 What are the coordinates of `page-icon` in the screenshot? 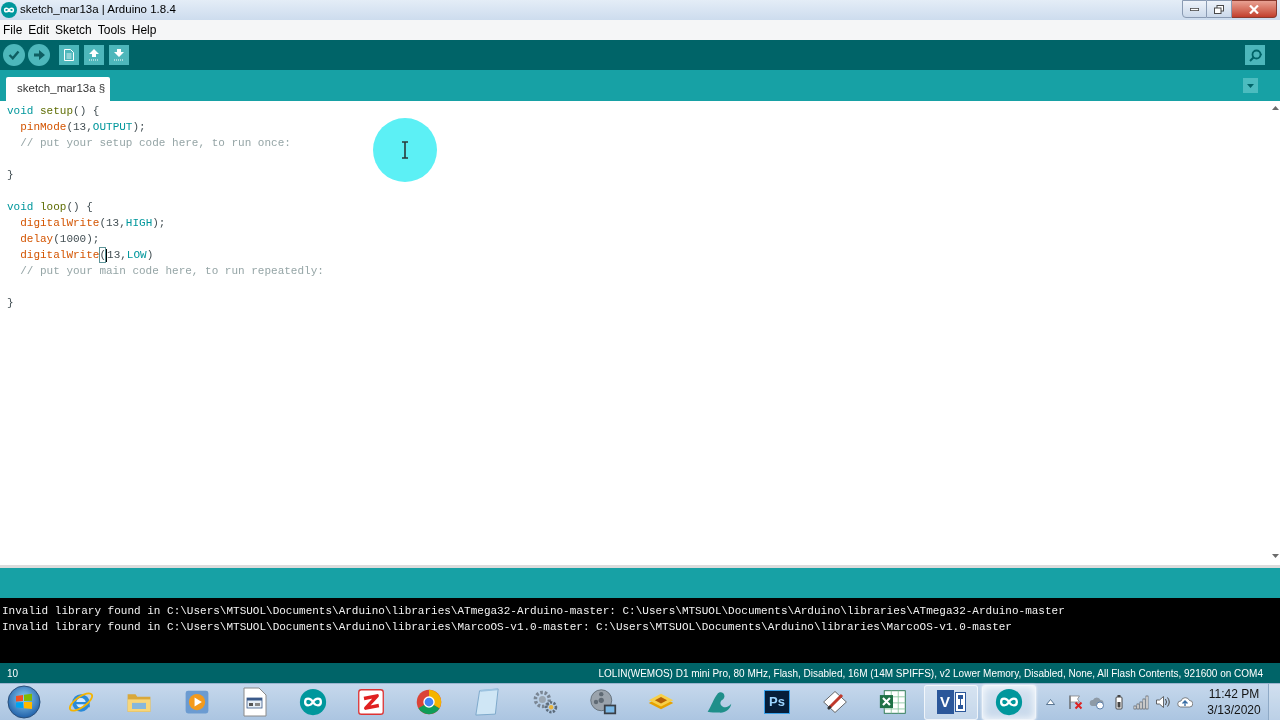 It's located at (69, 55).